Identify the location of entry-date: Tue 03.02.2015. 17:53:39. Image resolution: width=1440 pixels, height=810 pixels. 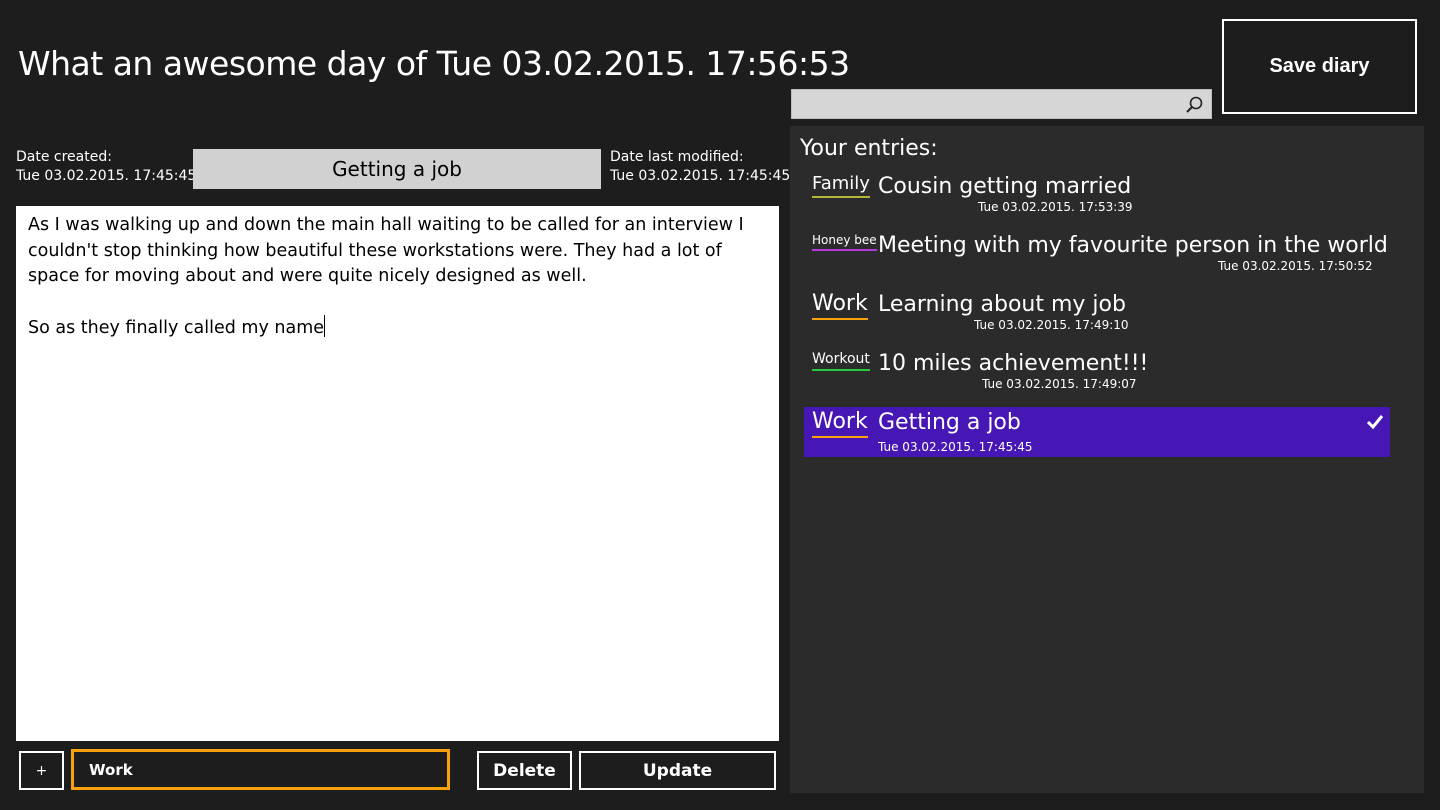
(1055, 207).